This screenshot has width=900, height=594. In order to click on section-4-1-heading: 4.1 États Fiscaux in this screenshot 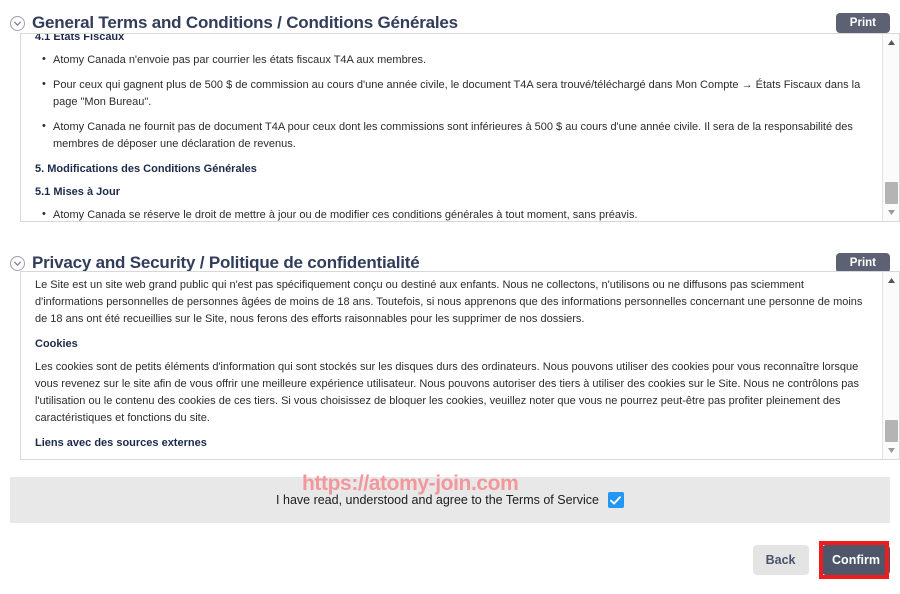, I will do `click(80, 38)`.